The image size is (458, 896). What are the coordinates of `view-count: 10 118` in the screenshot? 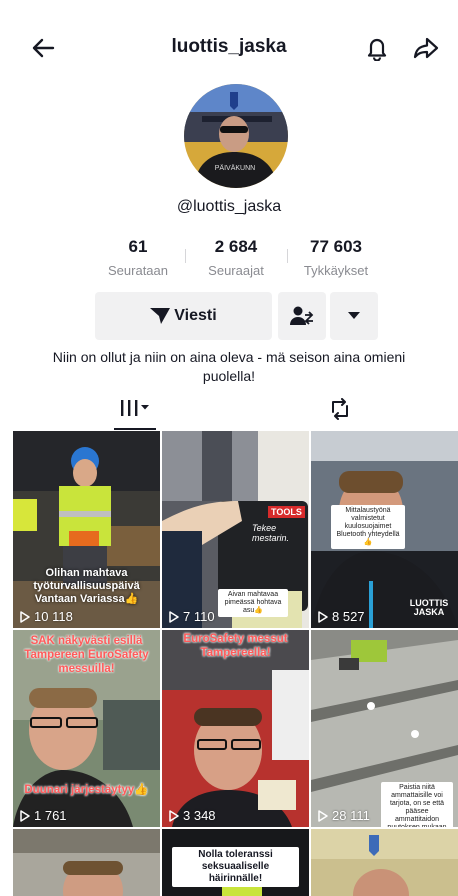 It's located at (46, 616).